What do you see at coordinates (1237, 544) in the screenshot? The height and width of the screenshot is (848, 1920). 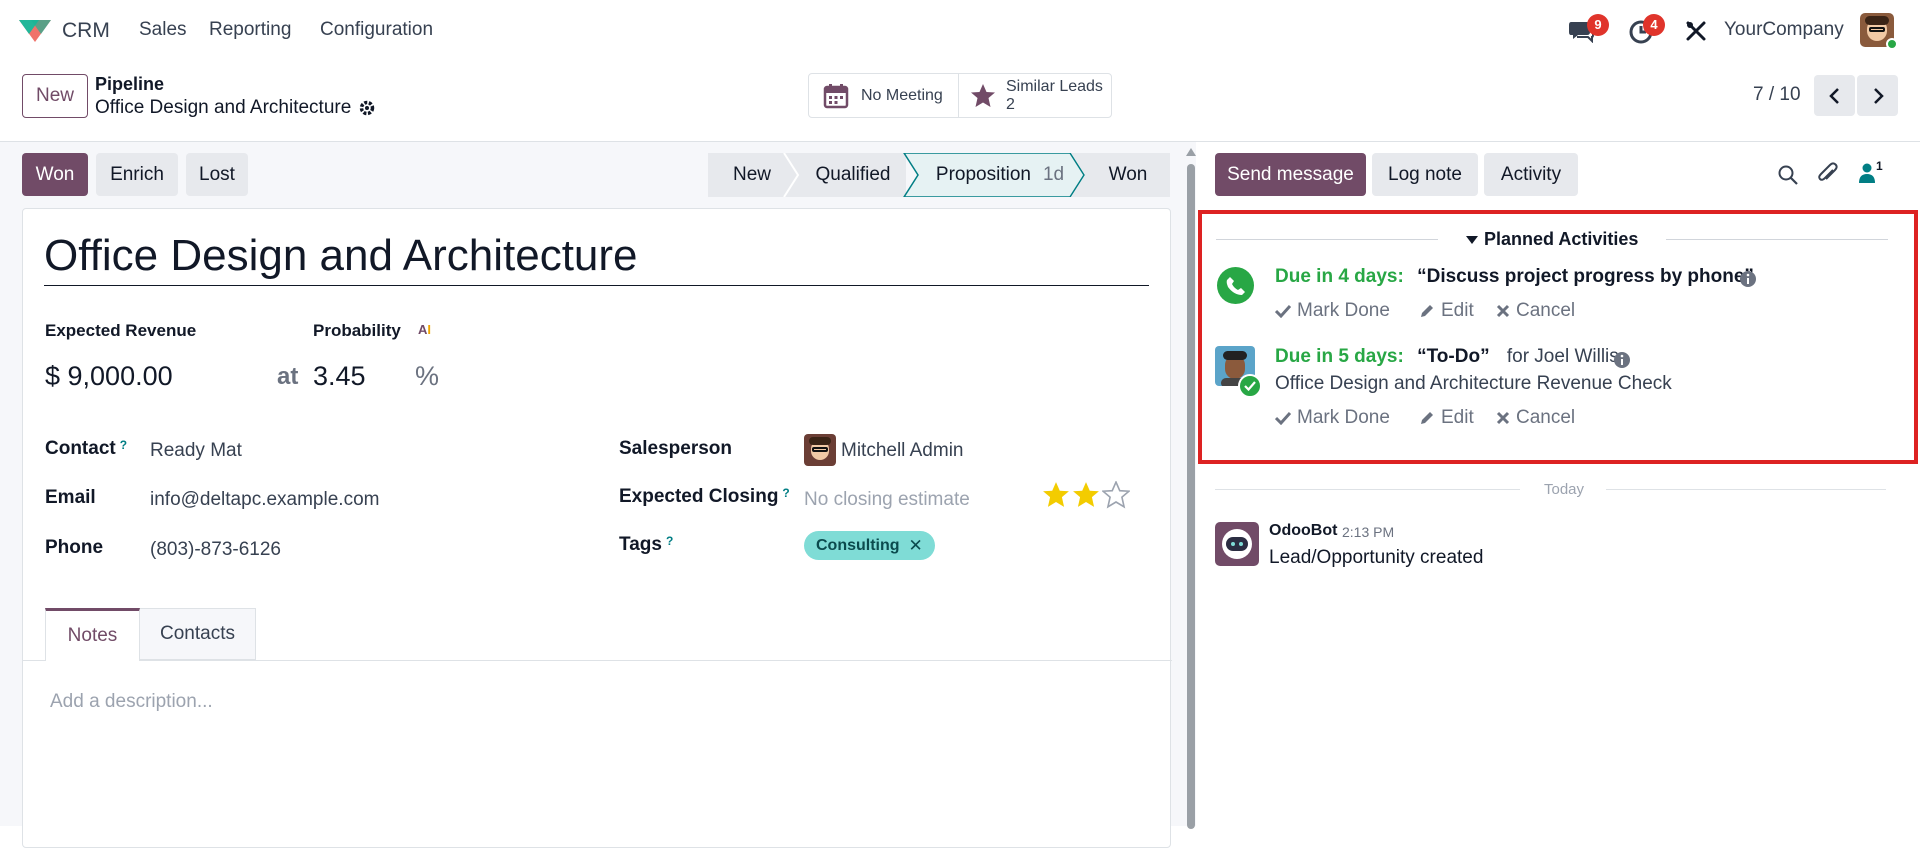 I see `odoobot-avatar` at bounding box center [1237, 544].